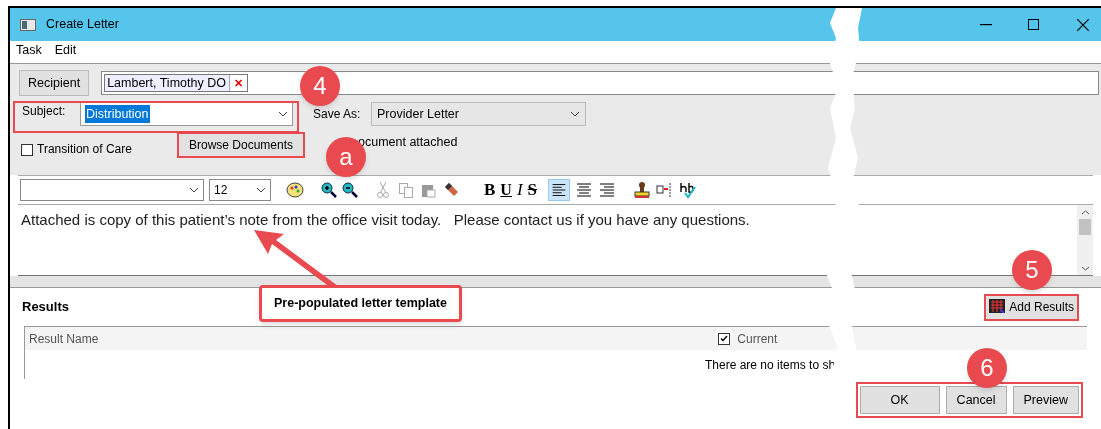 The image size is (1101, 429). Describe the element at coordinates (112, 190) in the screenshot. I see `font-dropdown` at that location.